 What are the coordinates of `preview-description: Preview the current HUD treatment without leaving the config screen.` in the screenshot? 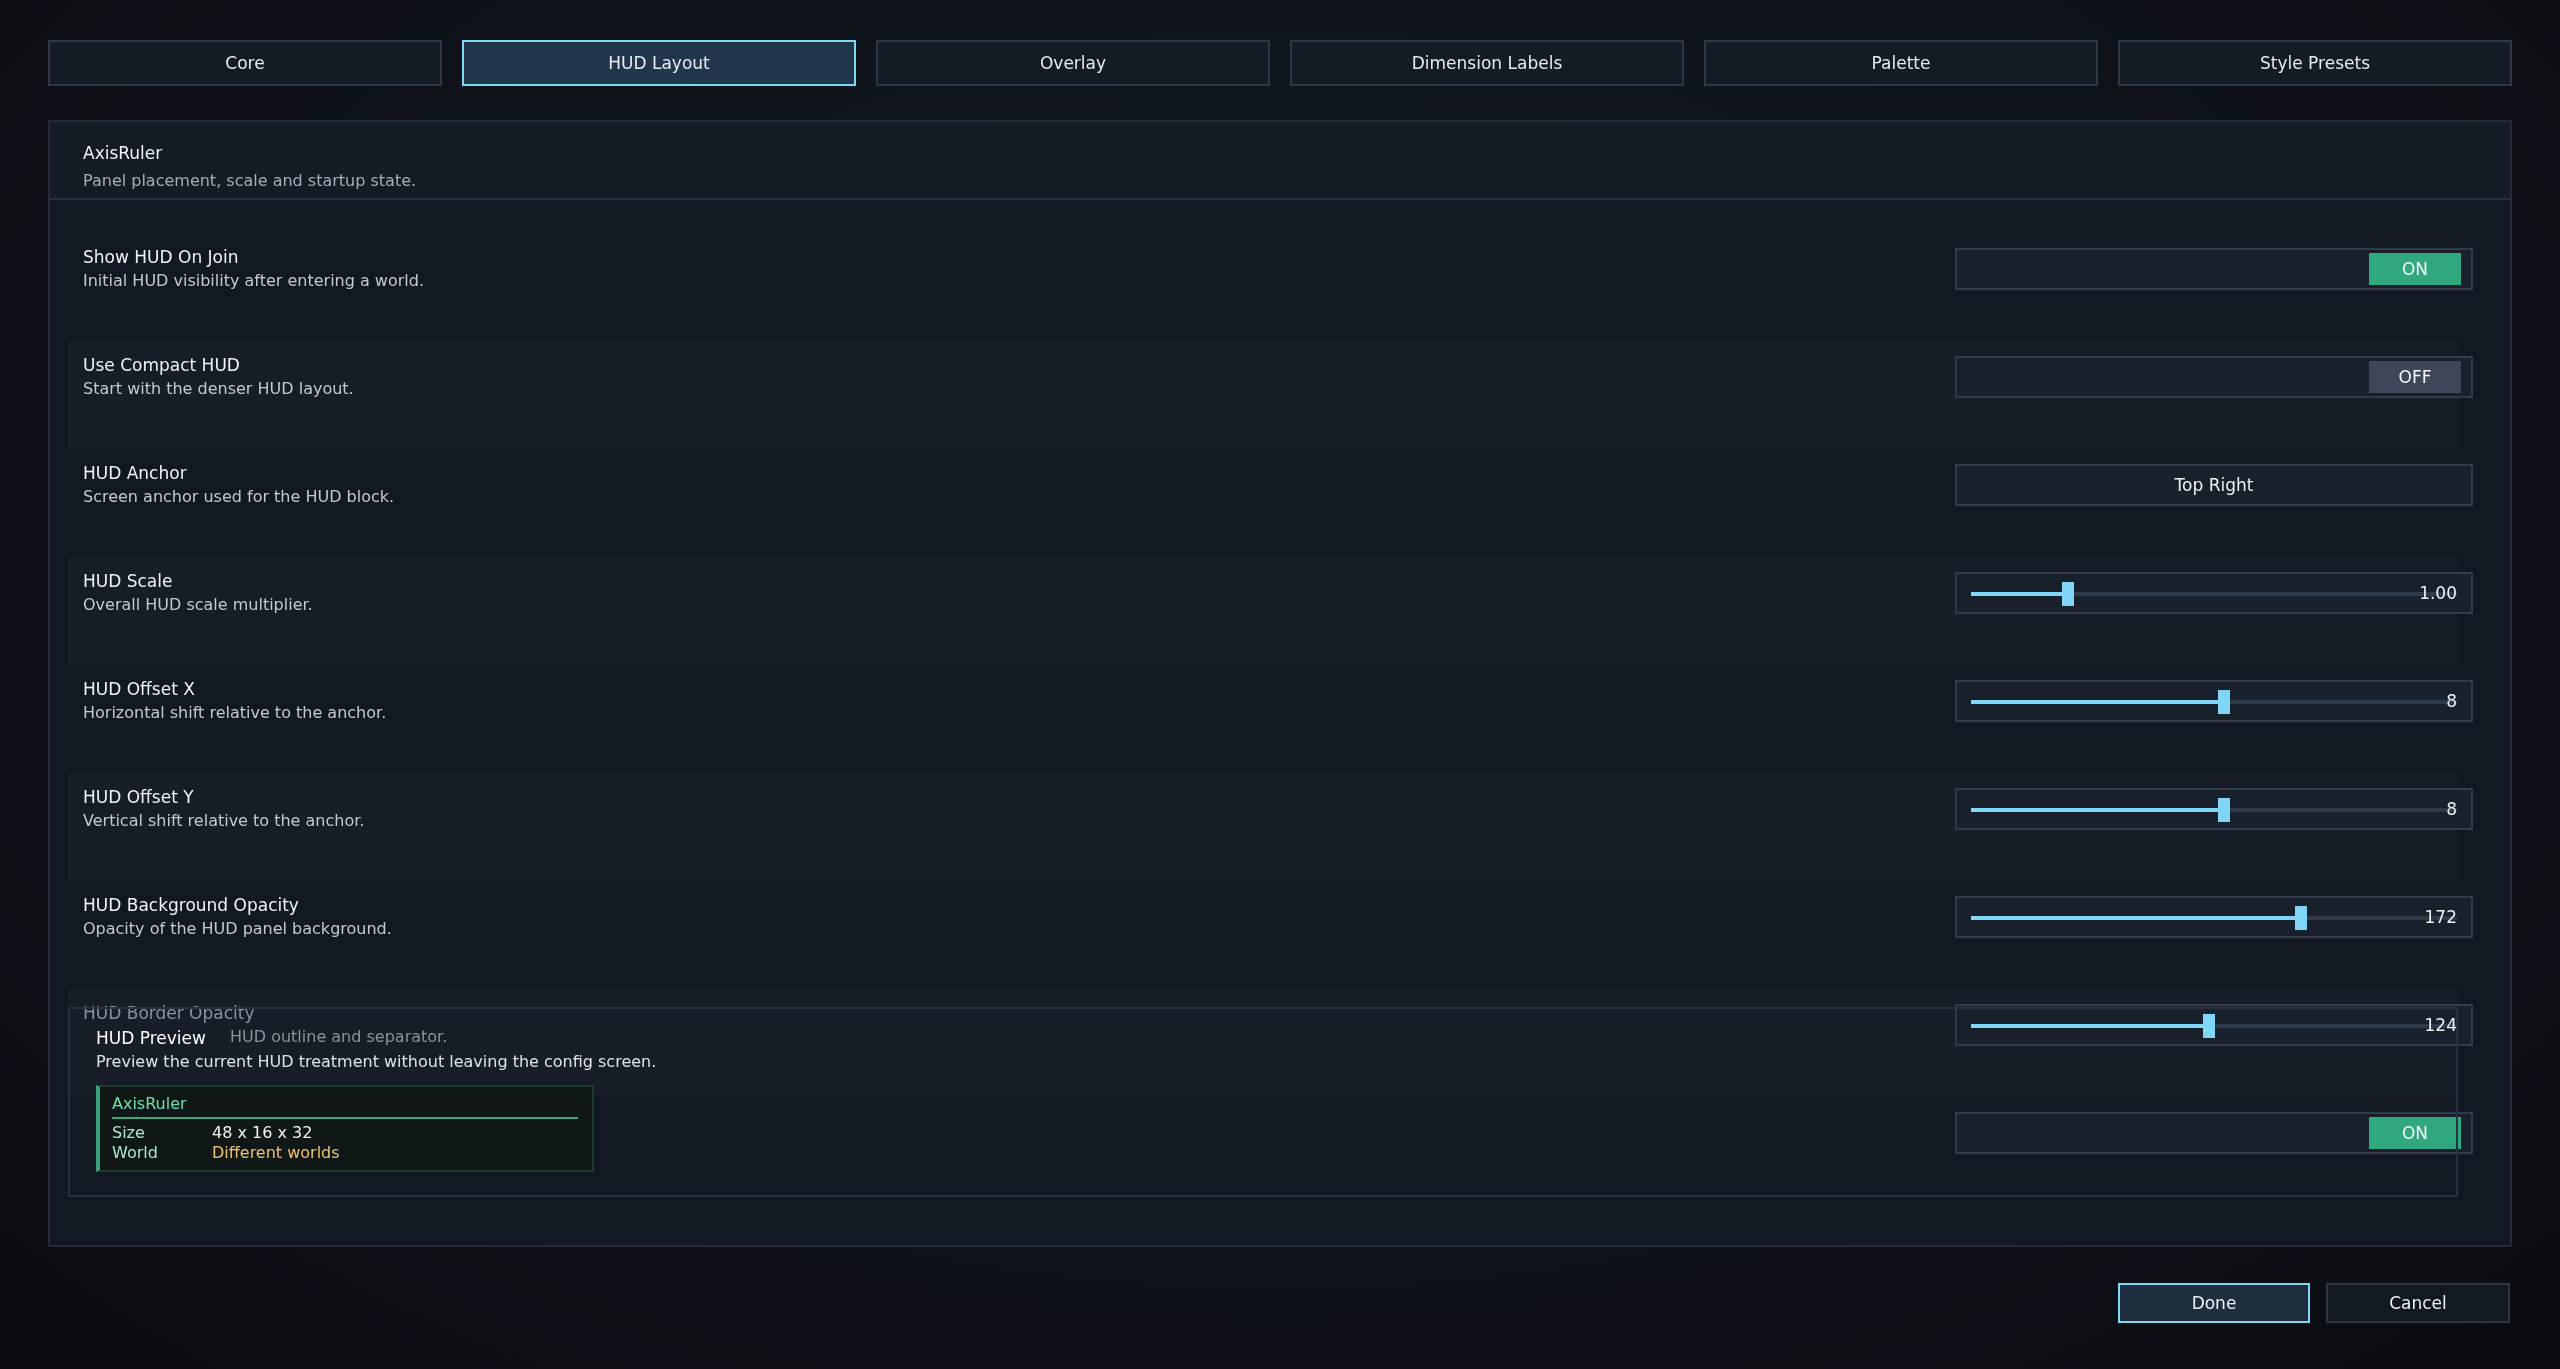 It's located at (377, 1062).